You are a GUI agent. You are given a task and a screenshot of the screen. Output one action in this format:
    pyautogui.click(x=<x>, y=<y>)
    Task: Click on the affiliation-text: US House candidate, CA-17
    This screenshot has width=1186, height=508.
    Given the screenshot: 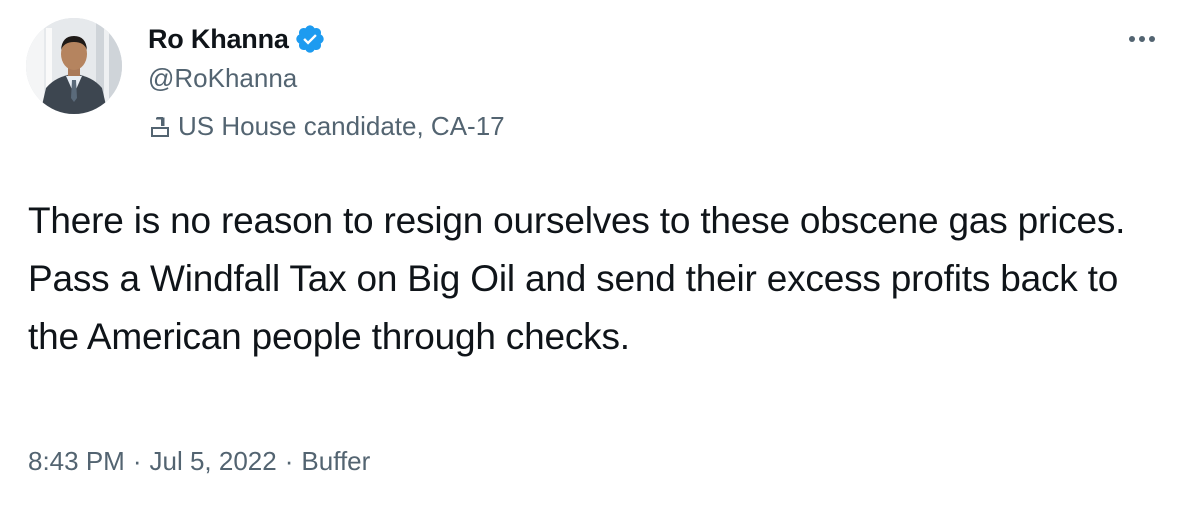 What is the action you would take?
    pyautogui.click(x=341, y=126)
    